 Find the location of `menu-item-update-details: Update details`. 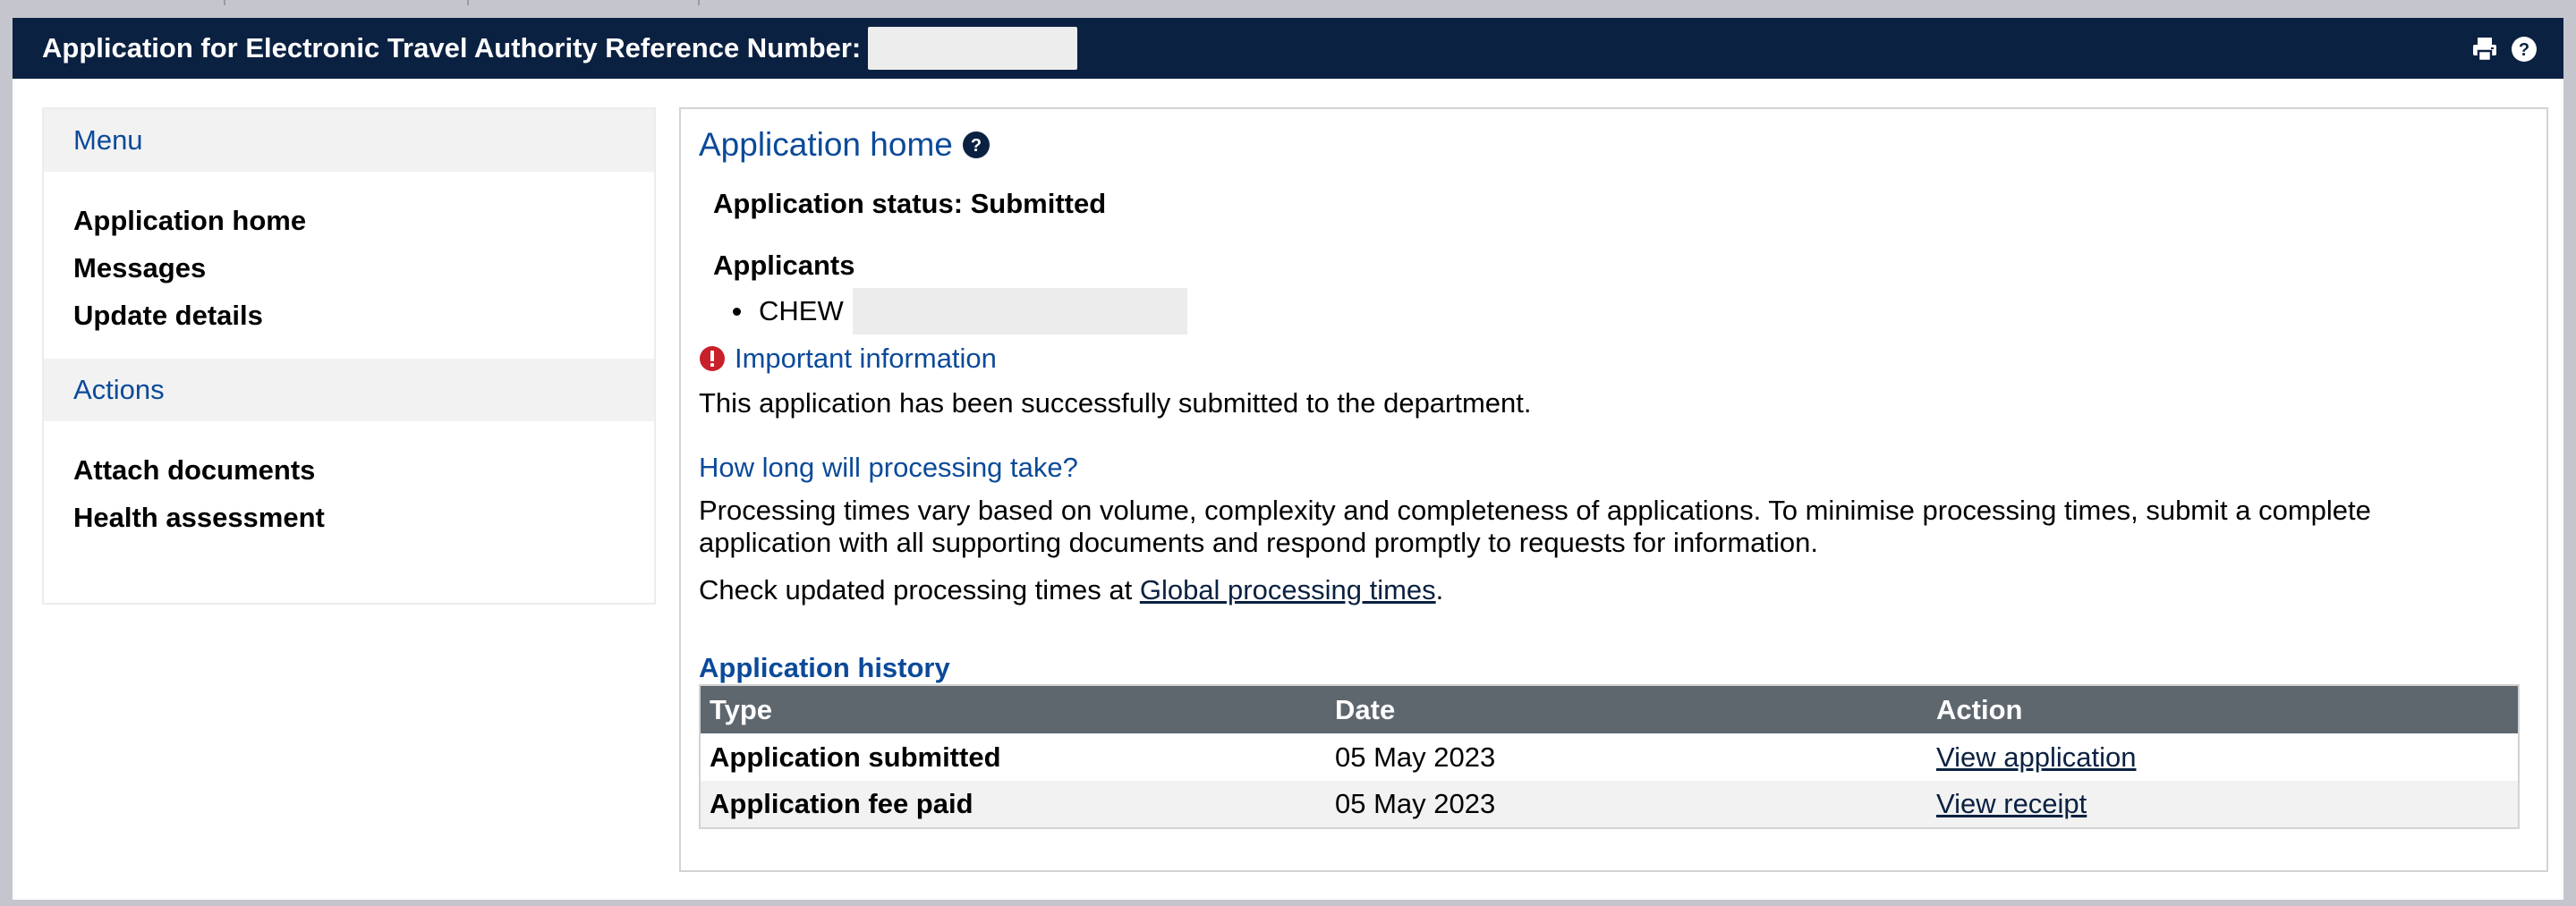

menu-item-update-details: Update details is located at coordinates (363, 315).